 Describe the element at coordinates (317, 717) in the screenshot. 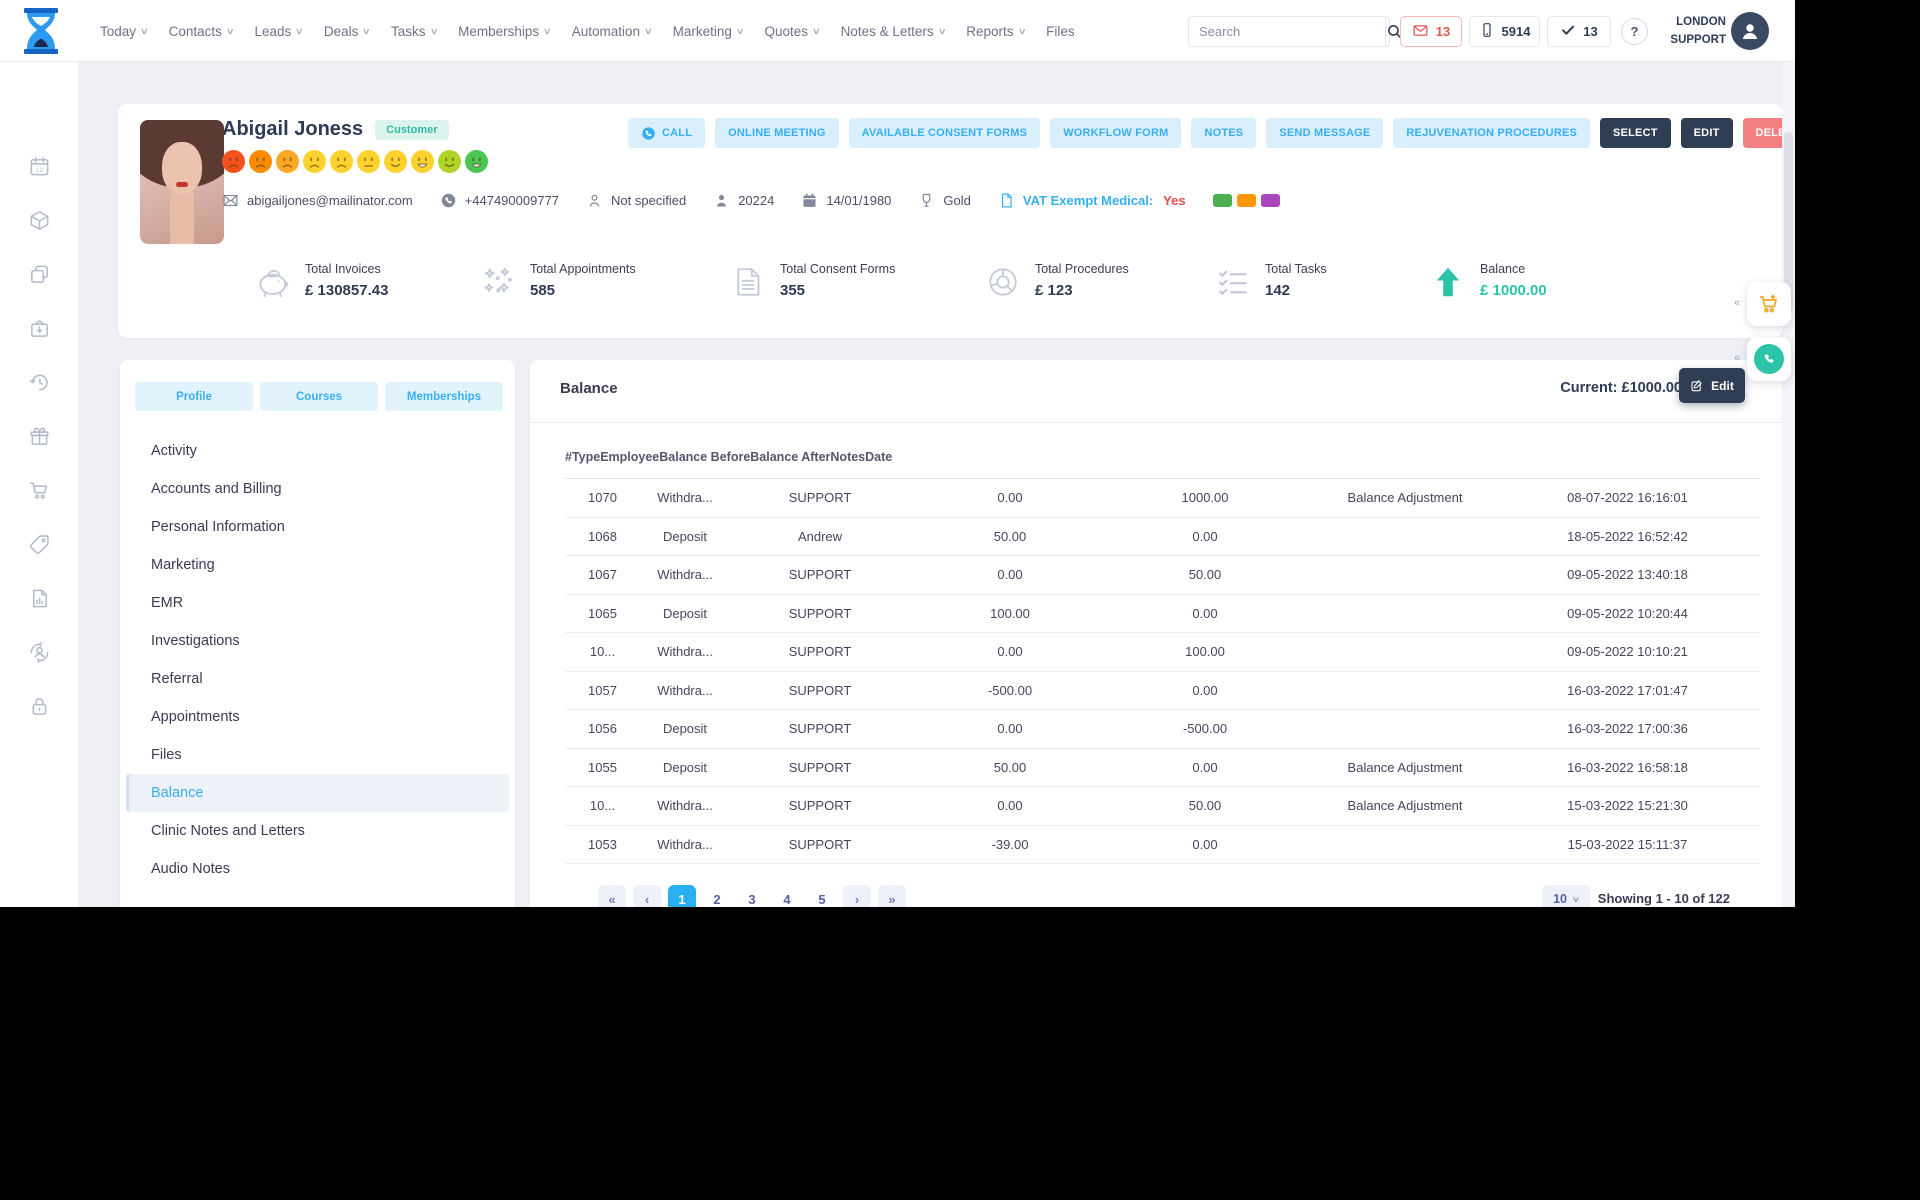

I see `profile-section-item: Appointments` at that location.